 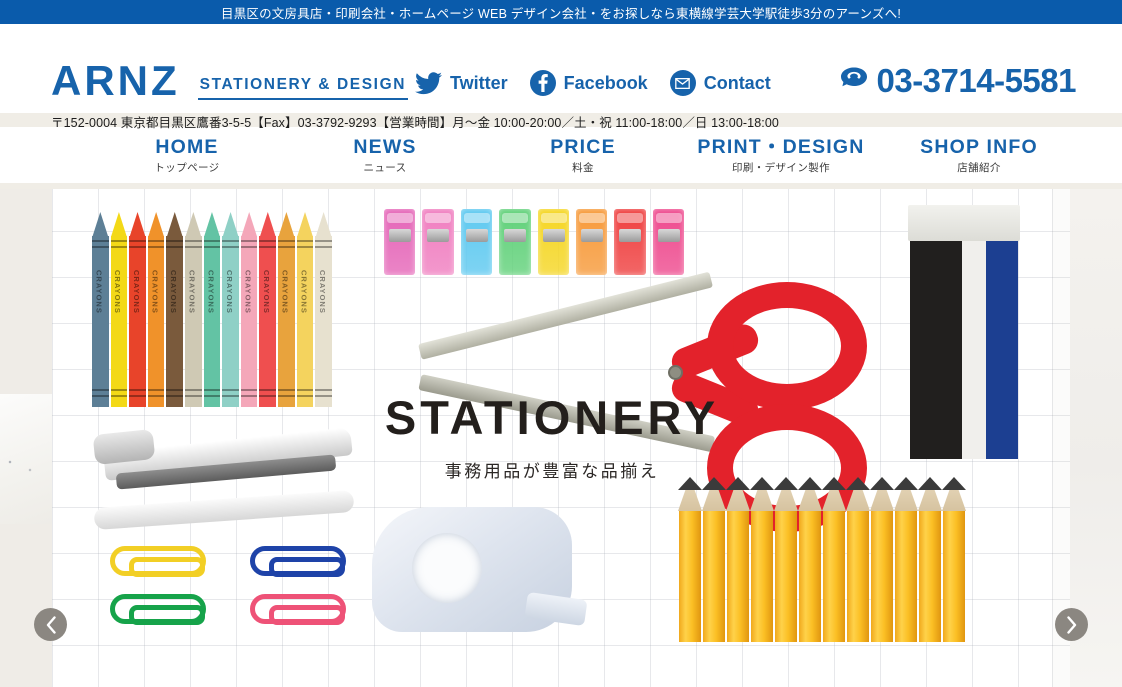 I want to click on crayon-1: CRAYONS, so click(x=100, y=309).